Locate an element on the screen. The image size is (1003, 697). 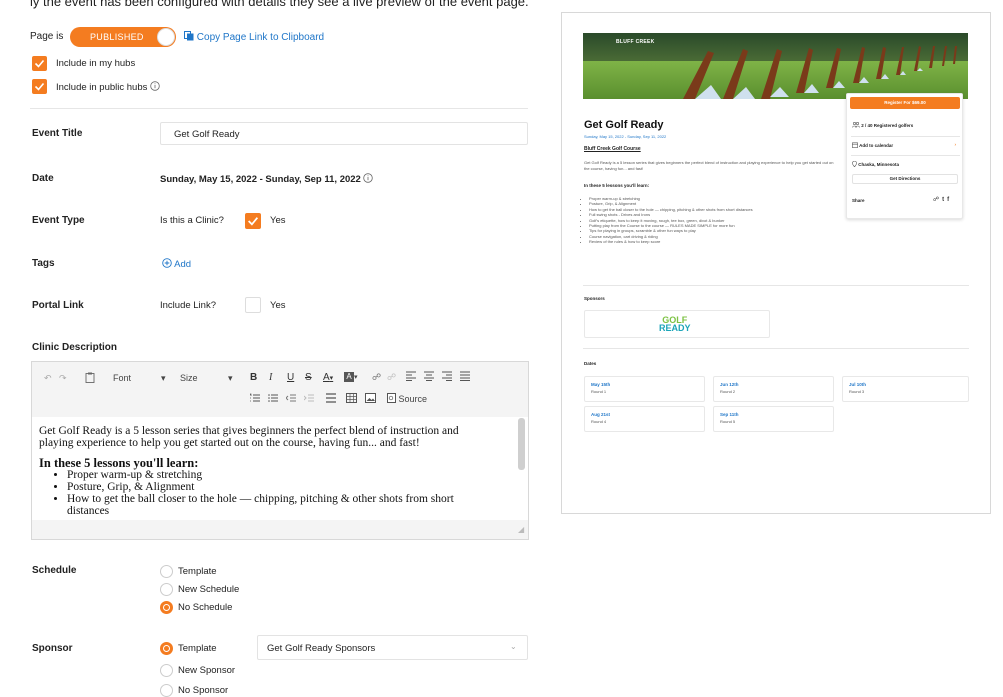
resize-handle-icon: ◢ is located at coordinates (521, 529).